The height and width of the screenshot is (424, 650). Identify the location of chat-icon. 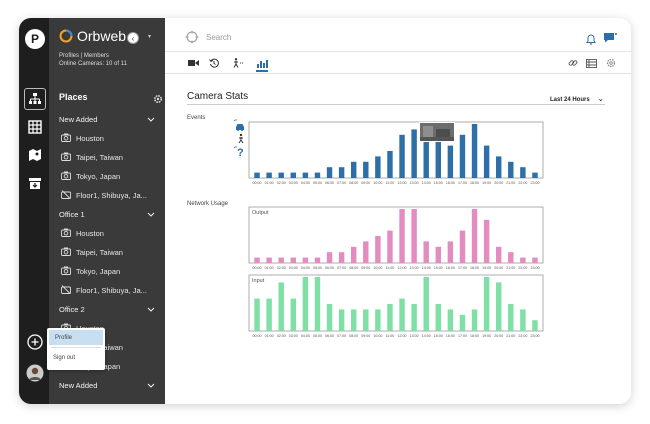
(610, 40).